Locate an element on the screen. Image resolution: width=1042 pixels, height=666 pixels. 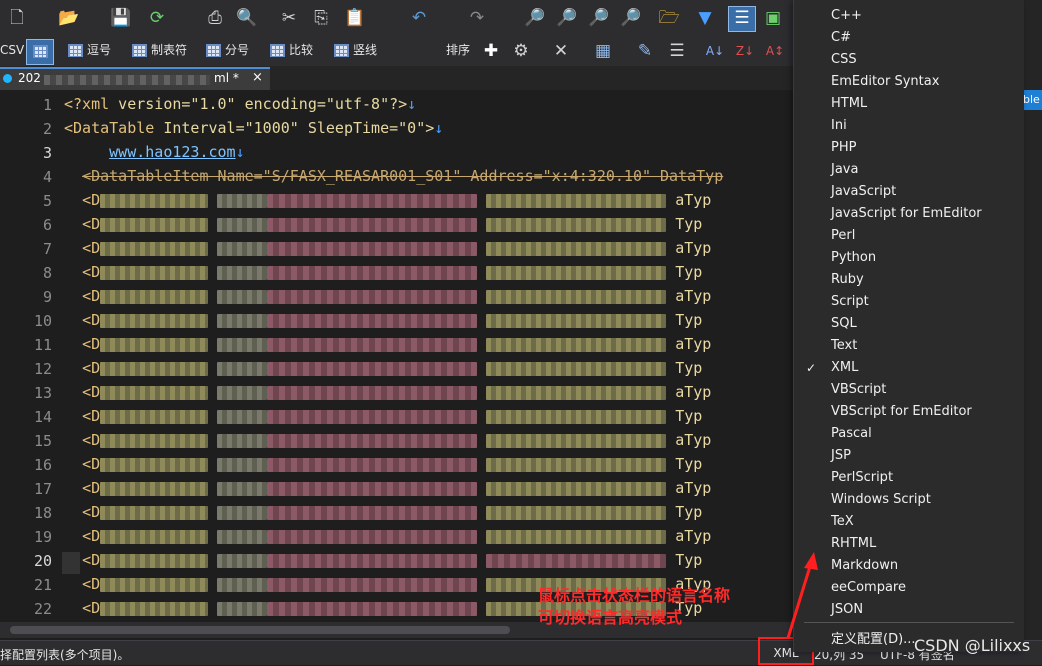
row-end: aTyp is located at coordinates (693, 536).